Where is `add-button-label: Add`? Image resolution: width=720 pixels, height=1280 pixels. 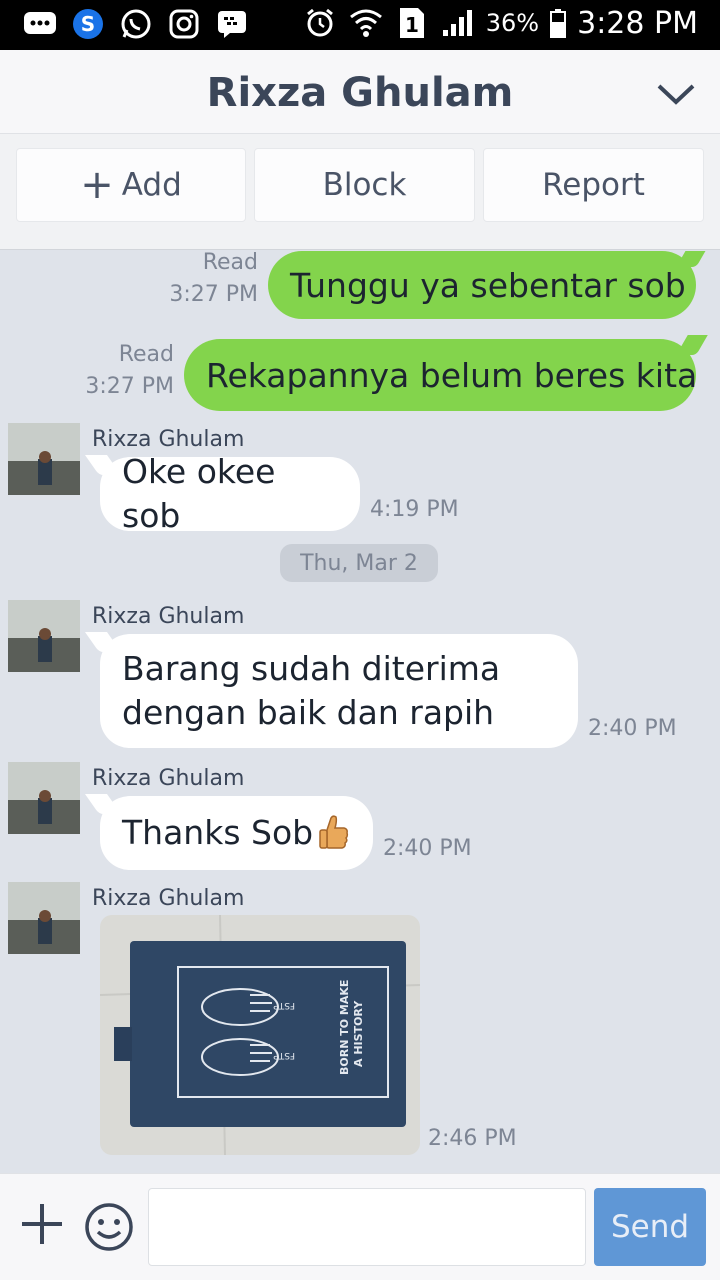 add-button-label: Add is located at coordinates (151, 185).